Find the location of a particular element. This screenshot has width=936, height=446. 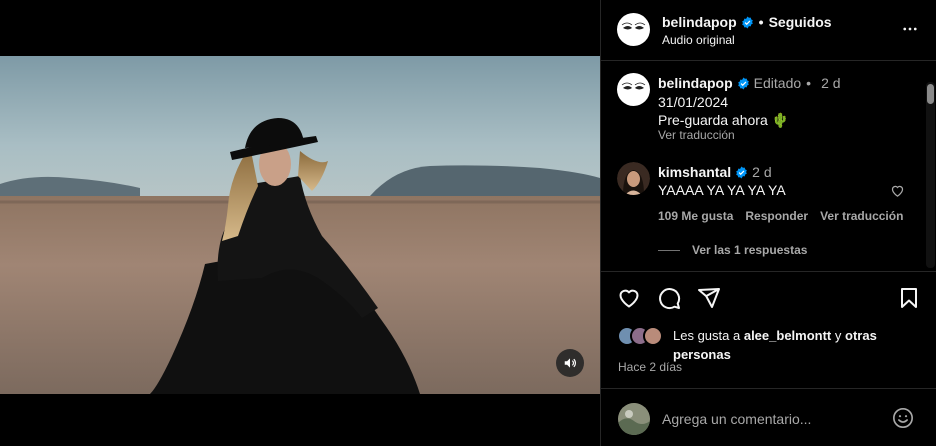

bookmark-icon is located at coordinates (909, 298).